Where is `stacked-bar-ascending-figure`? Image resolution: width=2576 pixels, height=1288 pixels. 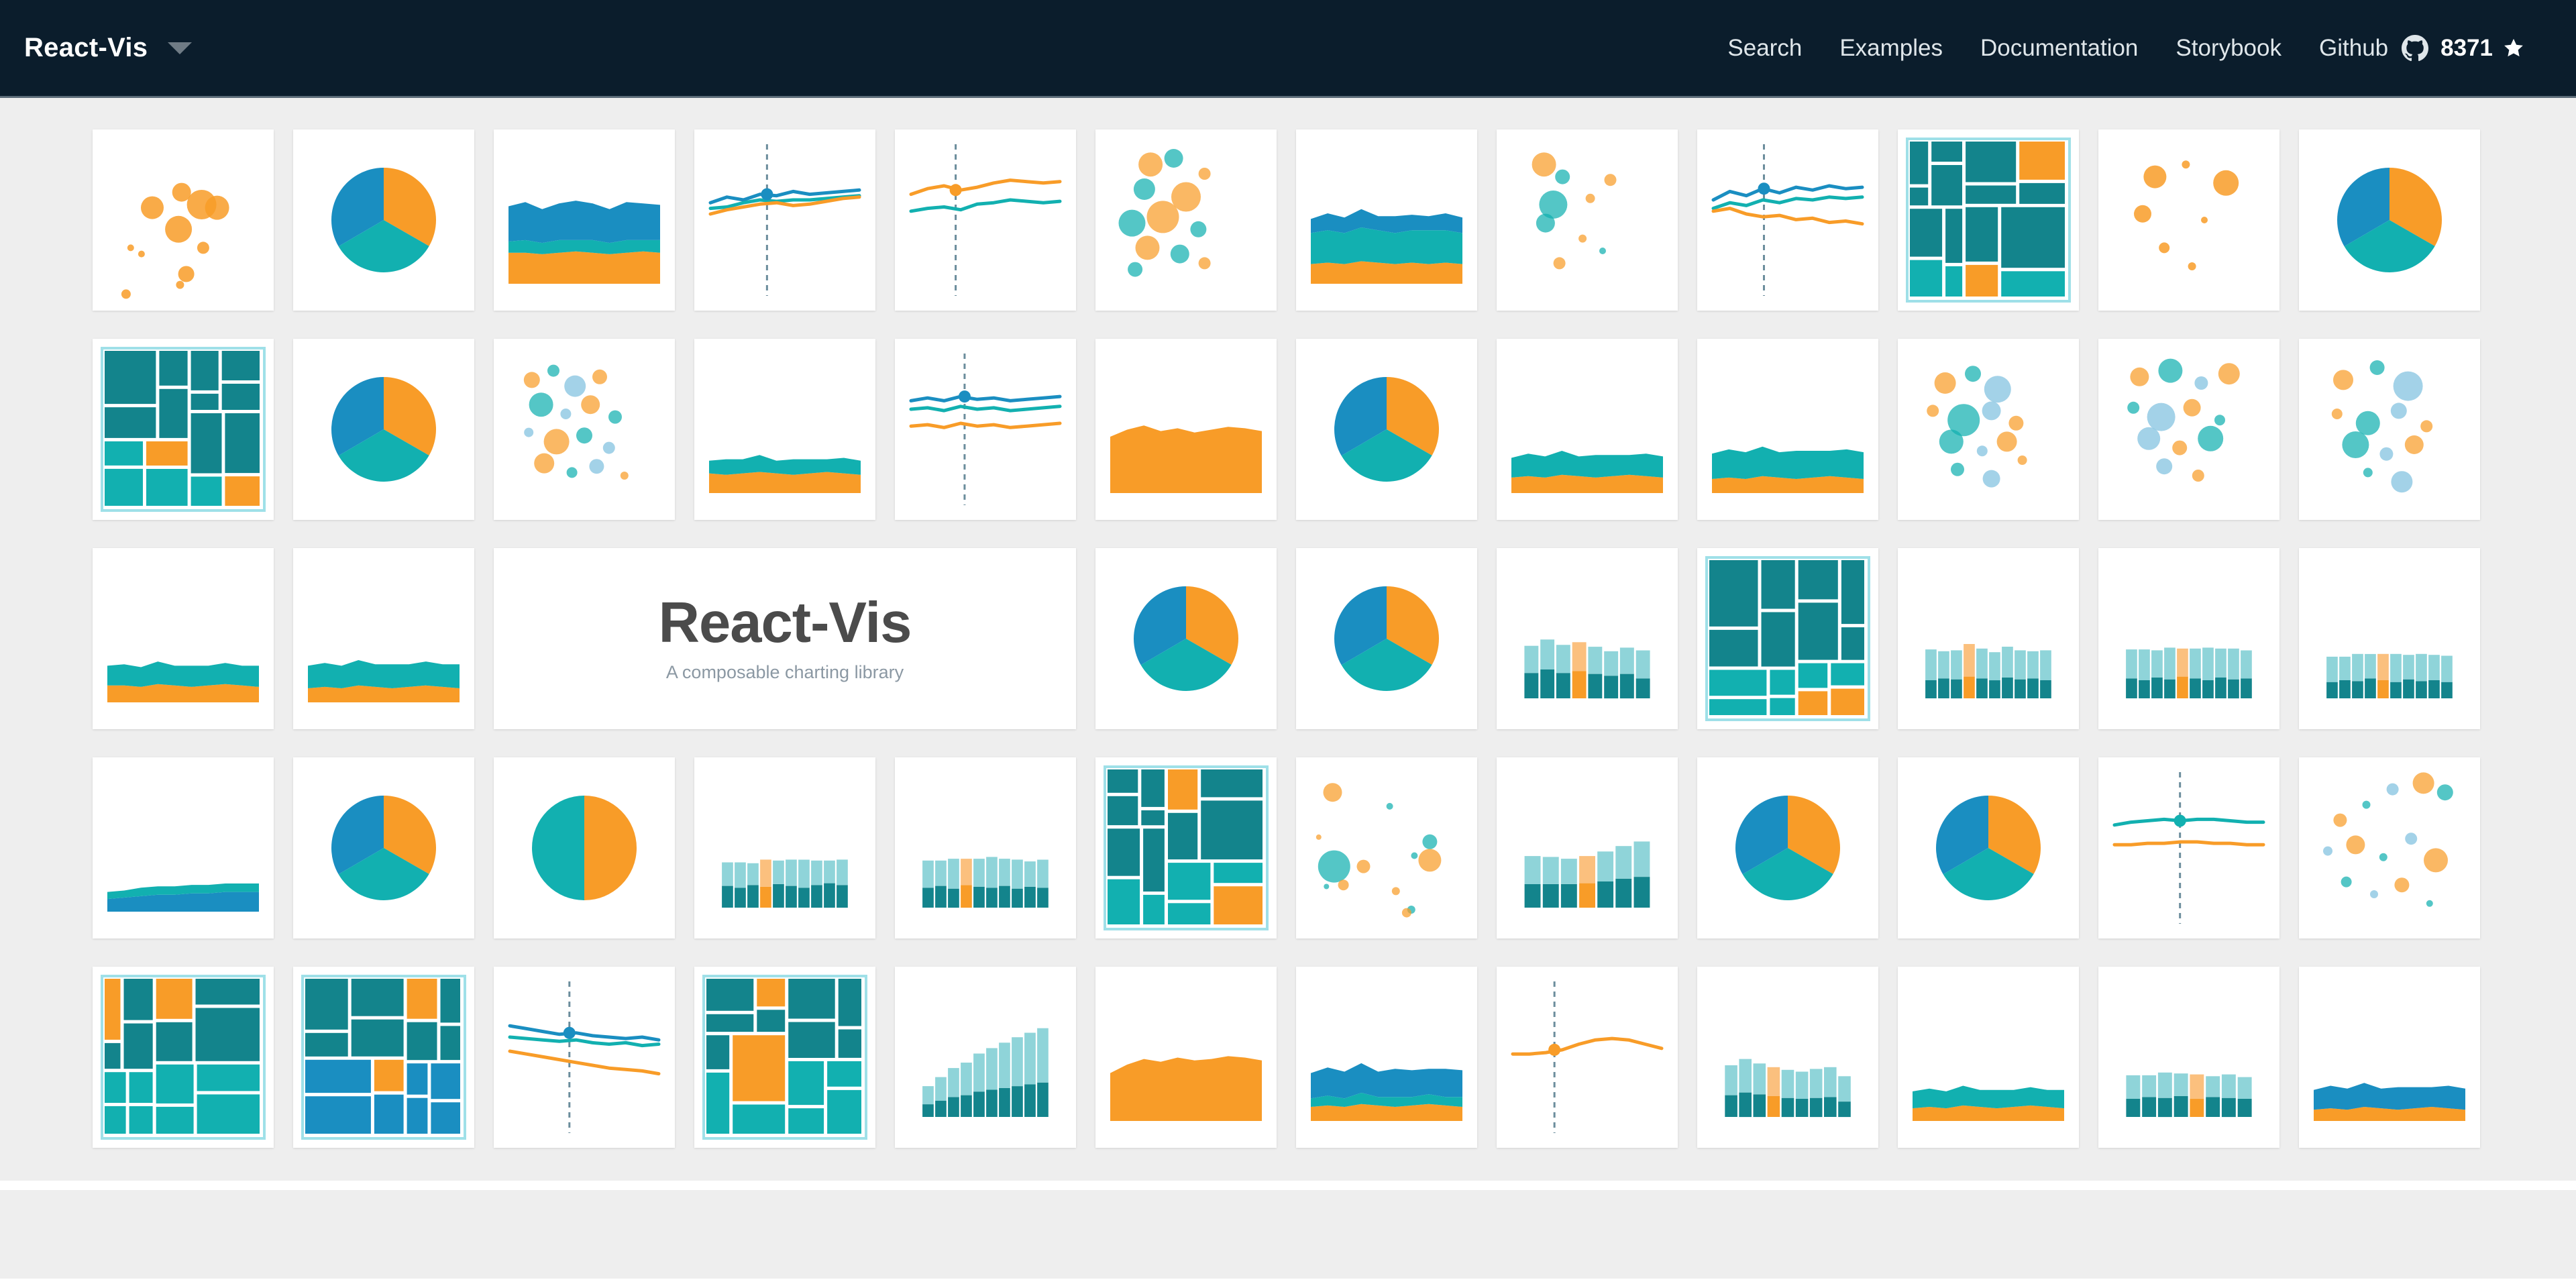 stacked-bar-ascending-figure is located at coordinates (985, 1072).